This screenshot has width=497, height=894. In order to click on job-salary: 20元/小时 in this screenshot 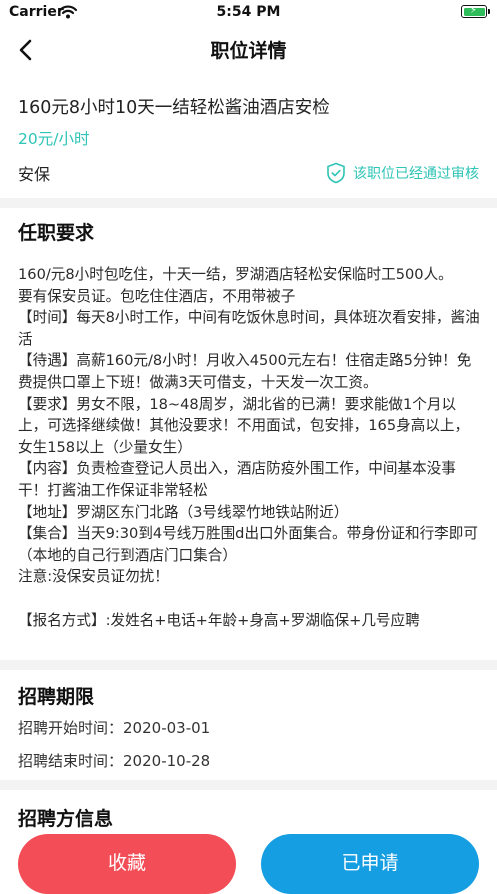, I will do `click(54, 139)`.